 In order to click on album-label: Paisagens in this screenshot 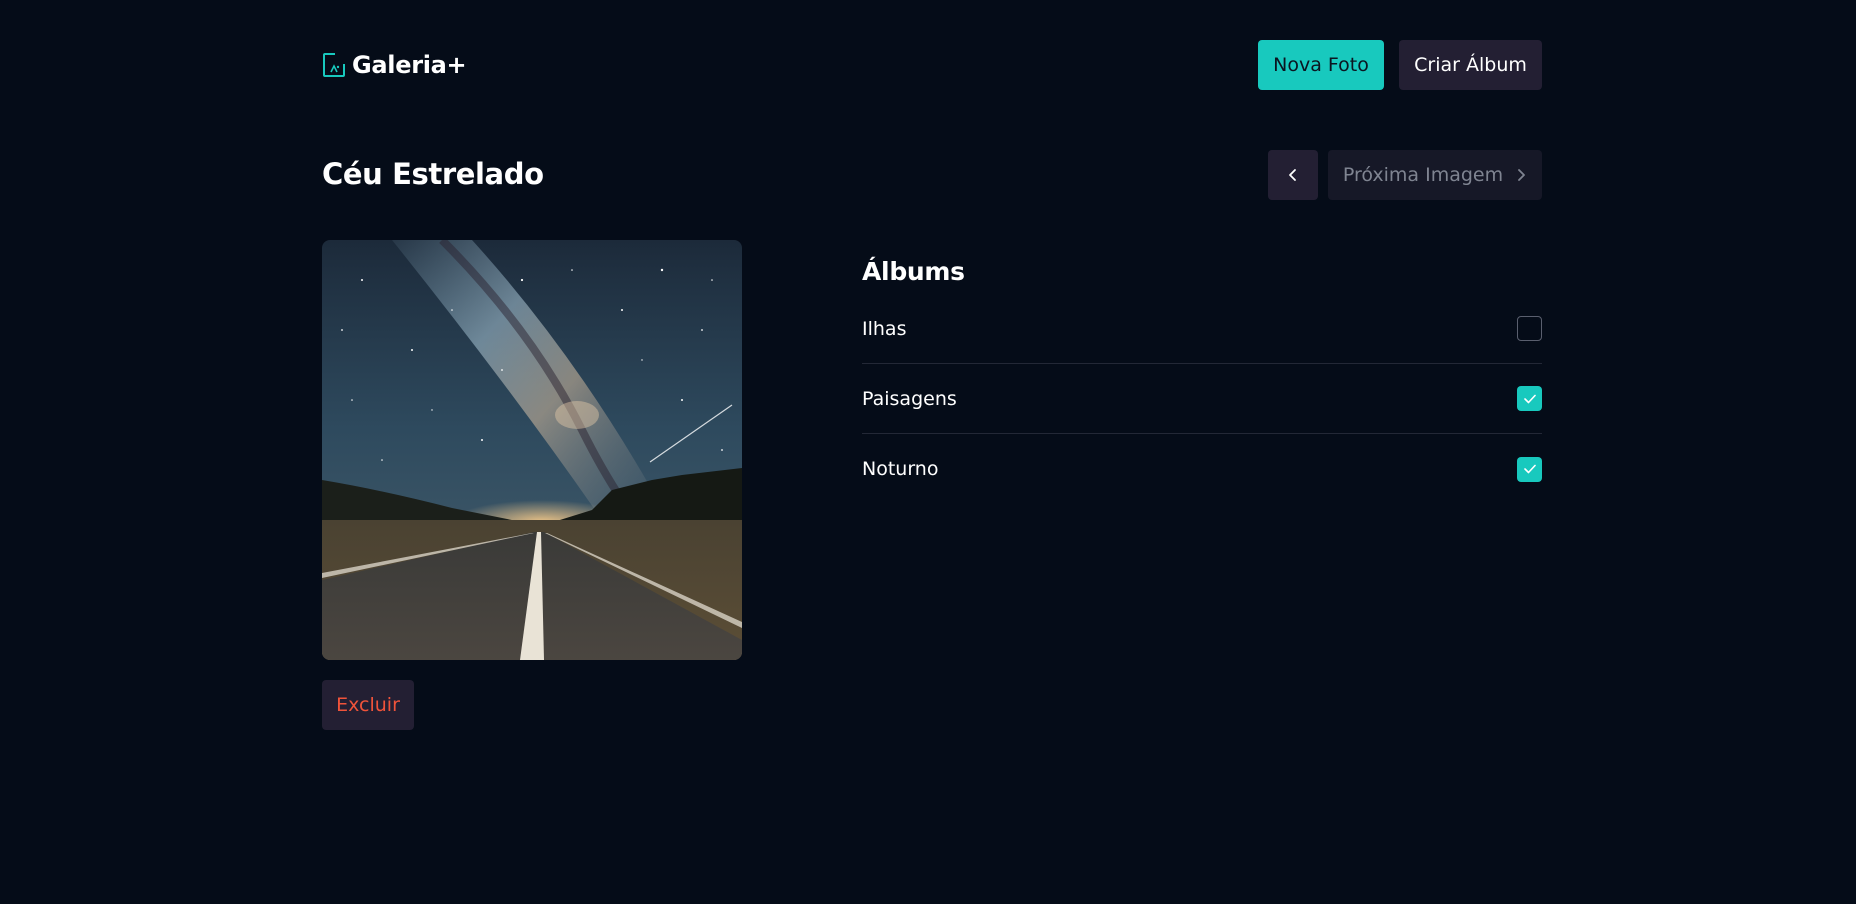, I will do `click(909, 398)`.